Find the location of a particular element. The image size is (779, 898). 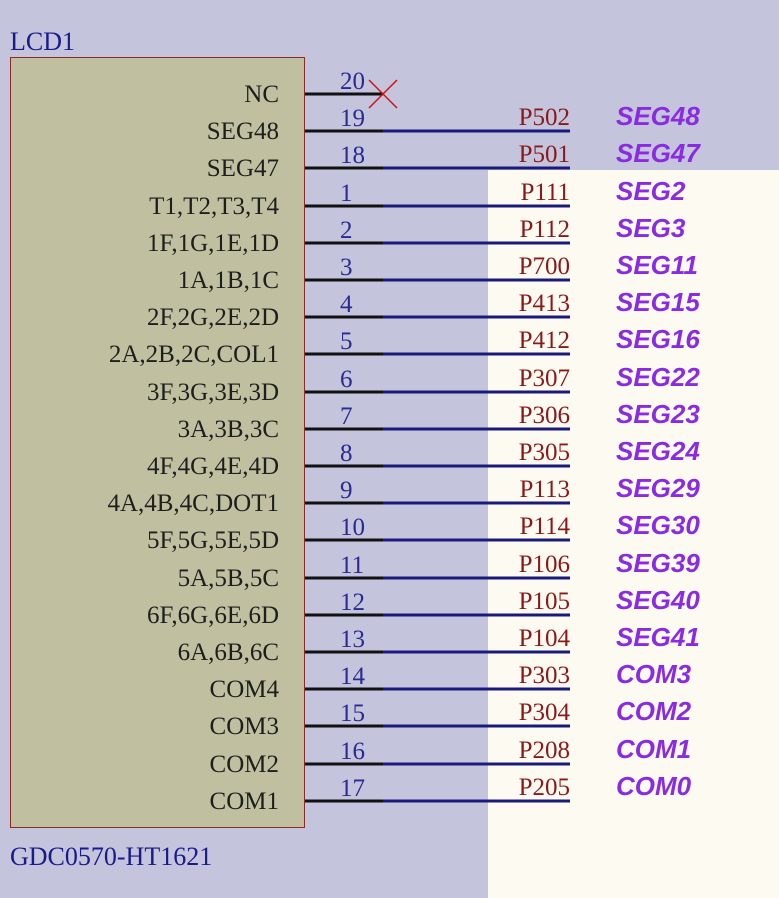

pin-number: 2 is located at coordinates (346, 230).